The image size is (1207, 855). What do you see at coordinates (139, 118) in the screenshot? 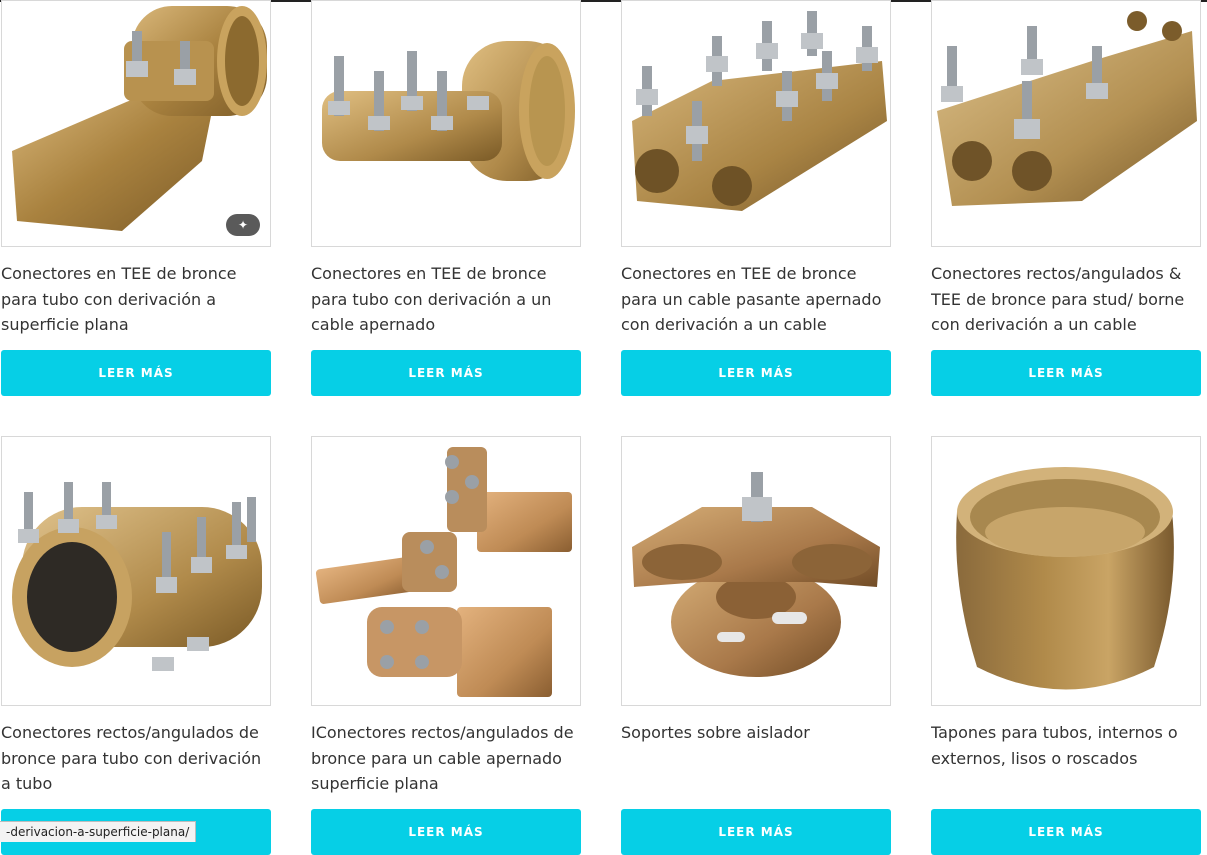
I see `bronze-pipe-clamp-flat-pad-image` at bounding box center [139, 118].